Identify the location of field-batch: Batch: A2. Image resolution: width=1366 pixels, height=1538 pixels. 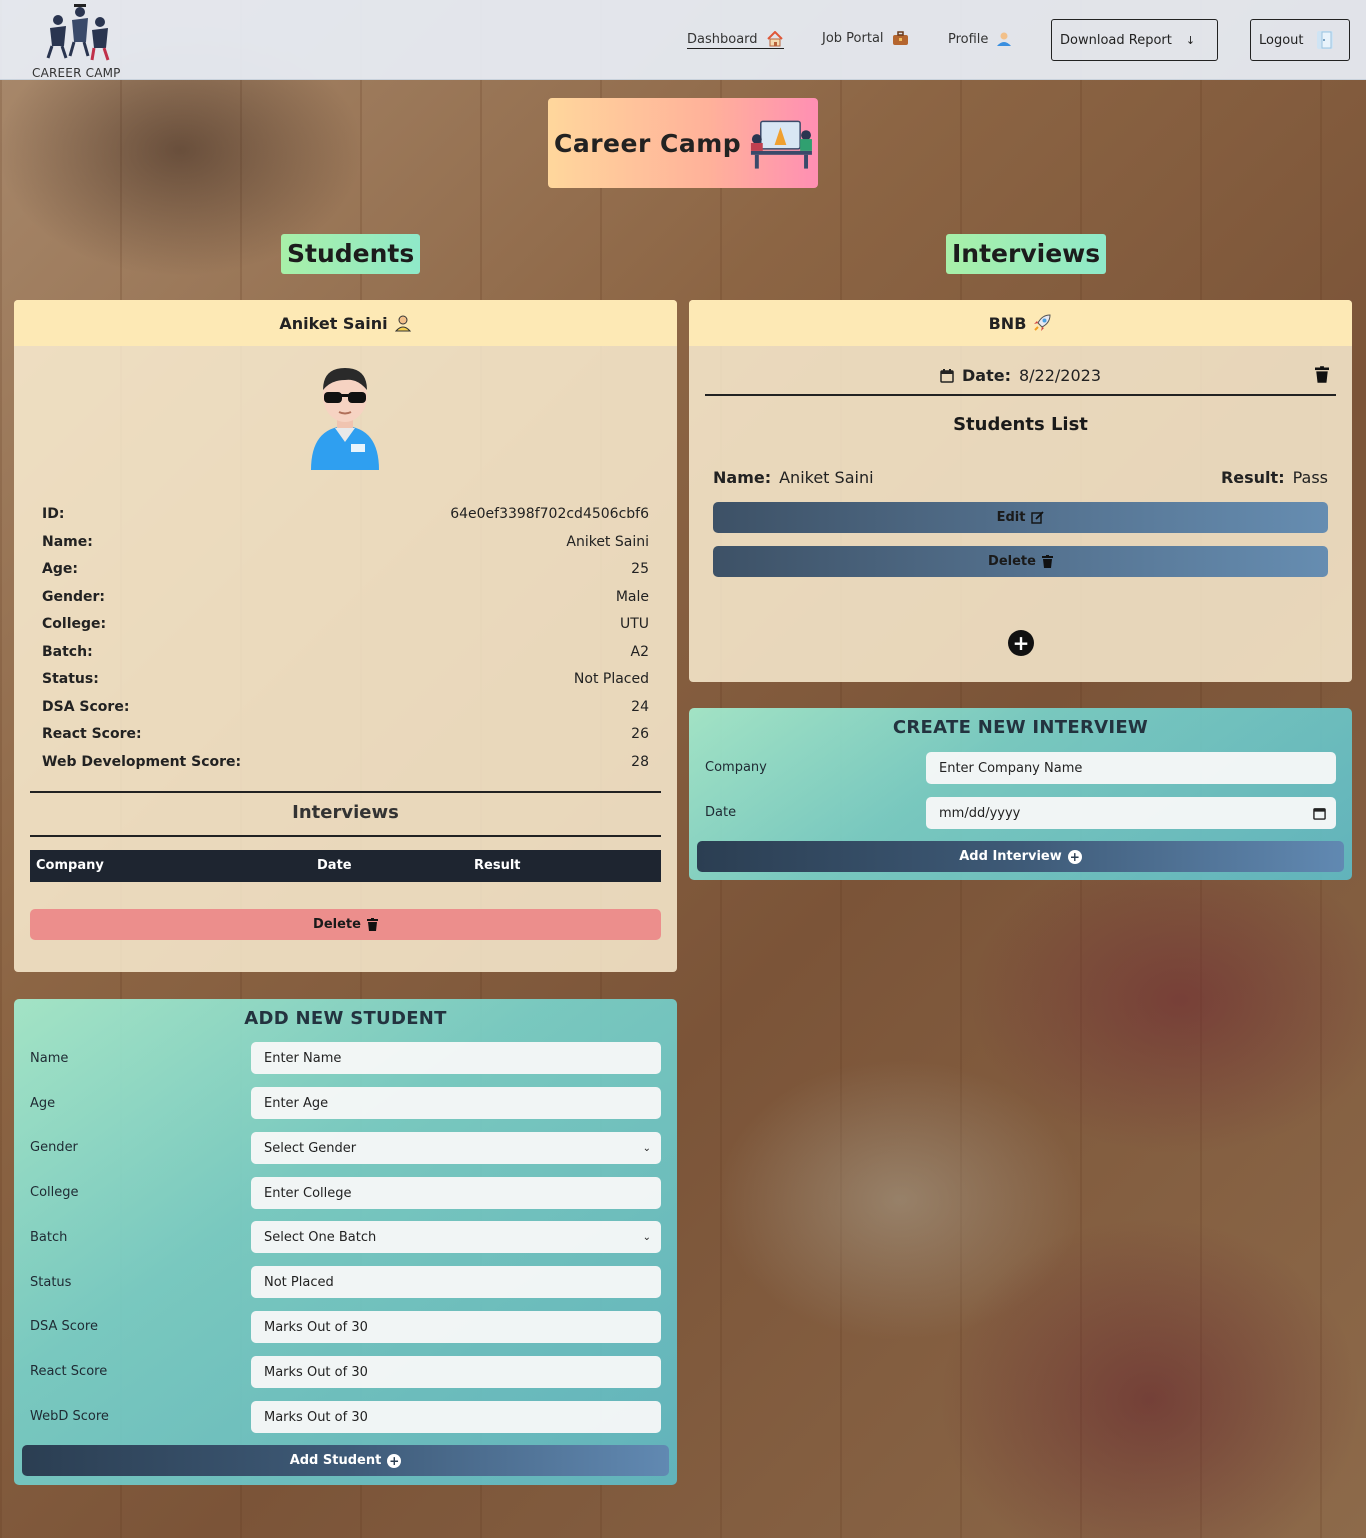
(345, 652).